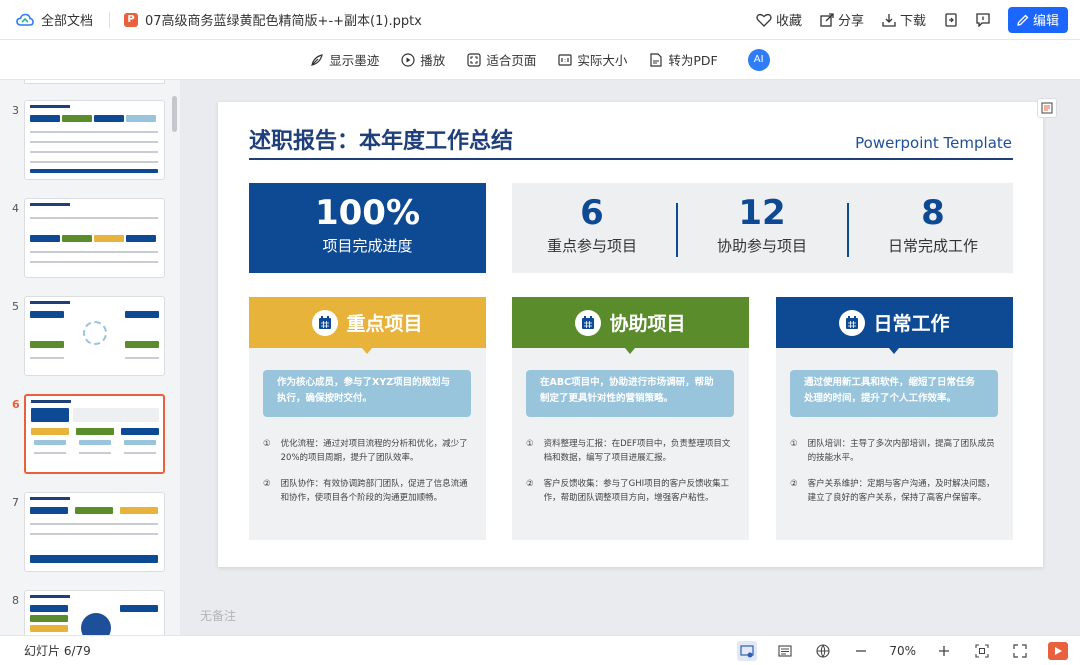  What do you see at coordinates (384, 324) in the screenshot?
I see `card-title: 重点项目` at bounding box center [384, 324].